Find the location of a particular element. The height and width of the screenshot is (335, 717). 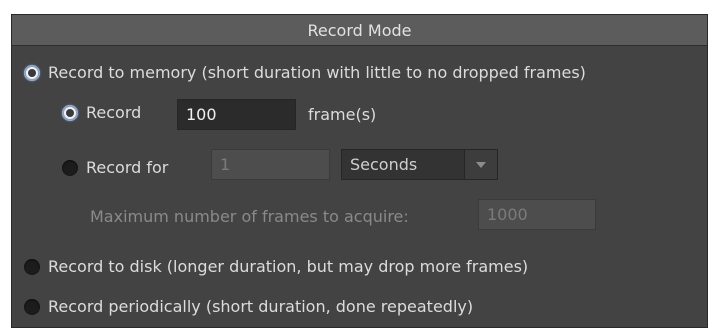

chevron-down-icon is located at coordinates (481, 164).